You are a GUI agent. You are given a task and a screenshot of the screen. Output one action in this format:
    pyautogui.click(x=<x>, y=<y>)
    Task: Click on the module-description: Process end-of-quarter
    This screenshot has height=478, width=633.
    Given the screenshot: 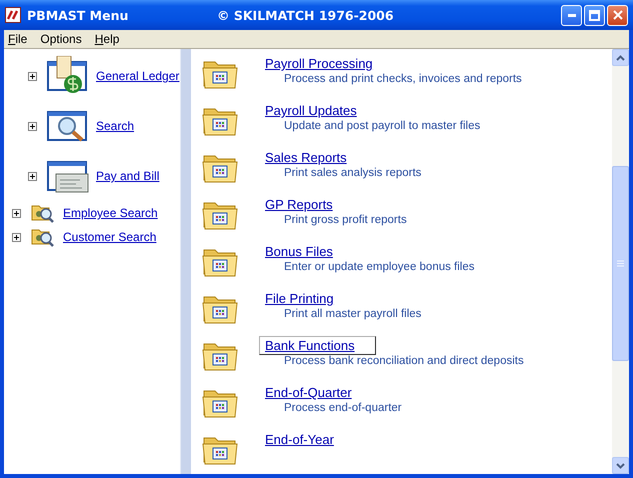 What is the action you would take?
    pyautogui.click(x=343, y=408)
    